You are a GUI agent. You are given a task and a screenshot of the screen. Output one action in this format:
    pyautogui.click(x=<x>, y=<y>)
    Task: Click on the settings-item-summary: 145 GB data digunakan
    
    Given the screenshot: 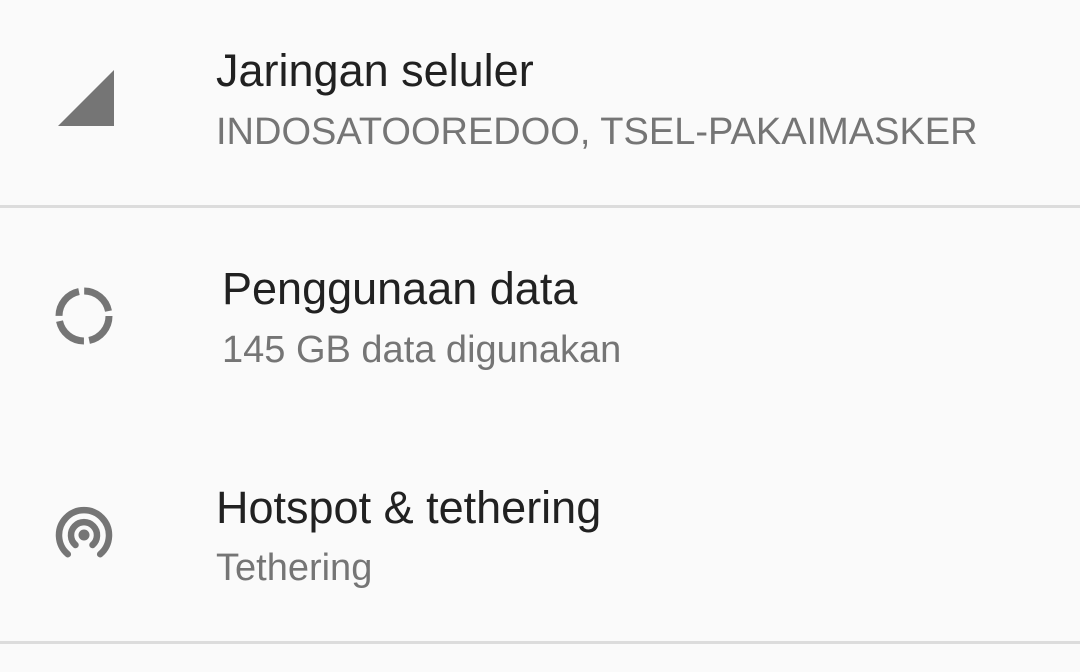 What is the action you would take?
    pyautogui.click(x=422, y=350)
    